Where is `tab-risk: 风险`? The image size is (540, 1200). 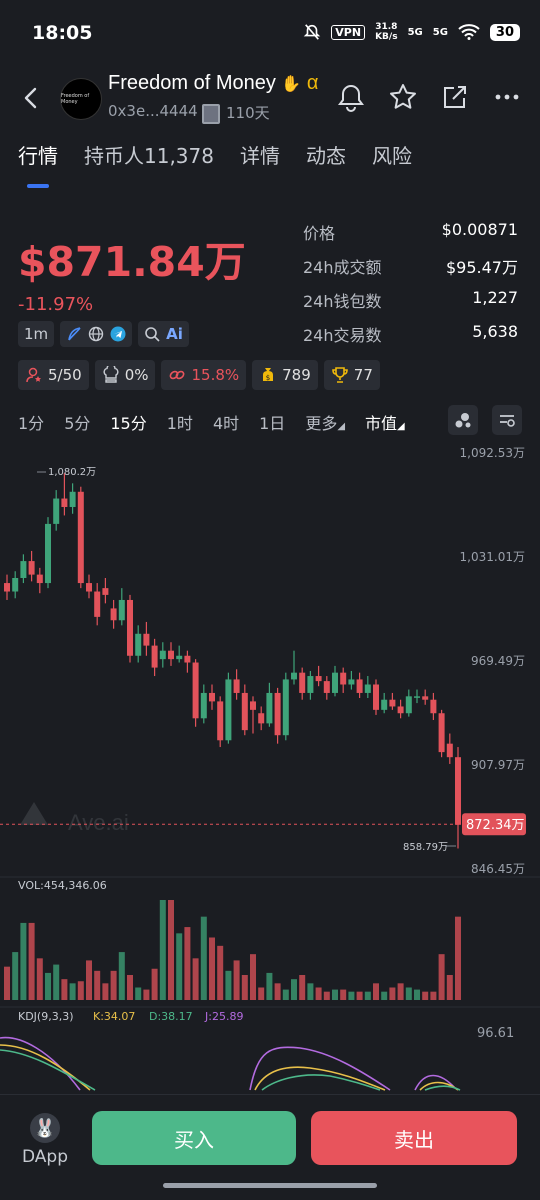 tab-risk: 风险 is located at coordinates (392, 154).